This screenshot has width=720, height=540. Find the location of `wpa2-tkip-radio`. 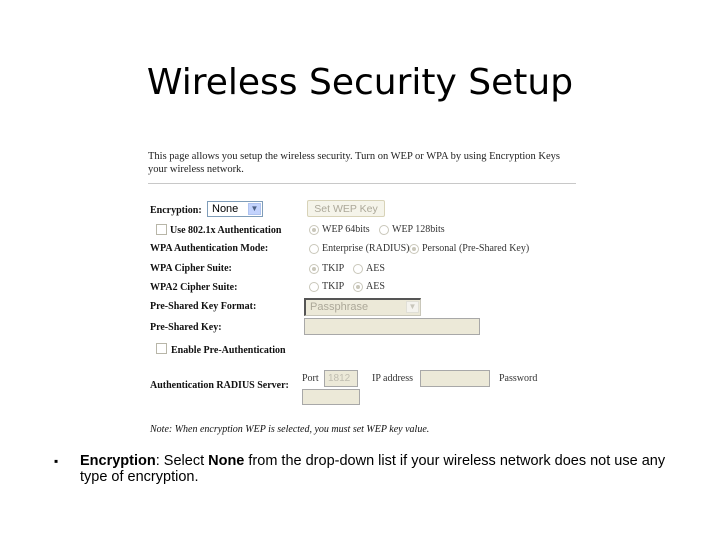

wpa2-tkip-radio is located at coordinates (314, 287).